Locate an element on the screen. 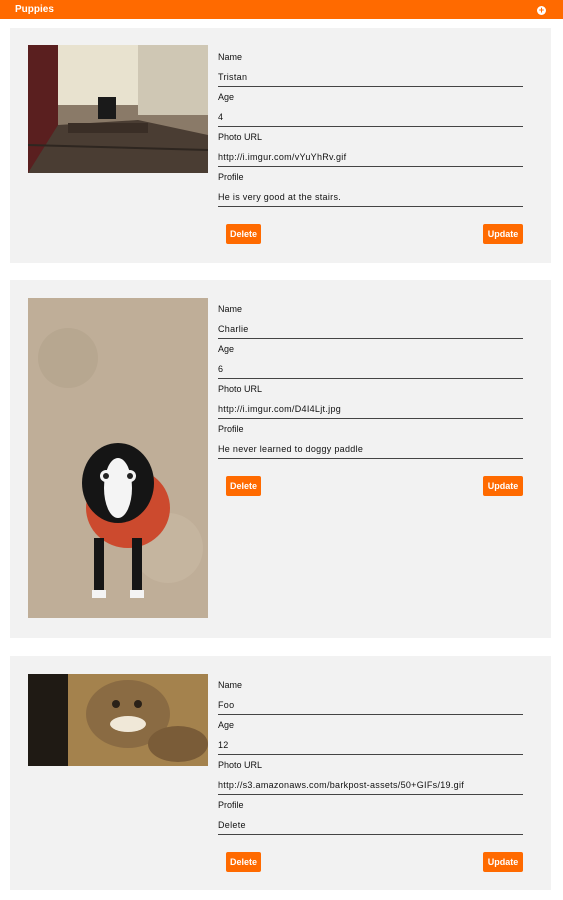 The width and height of the screenshot is (563, 900). app-header: Puppies + is located at coordinates (281, 9).